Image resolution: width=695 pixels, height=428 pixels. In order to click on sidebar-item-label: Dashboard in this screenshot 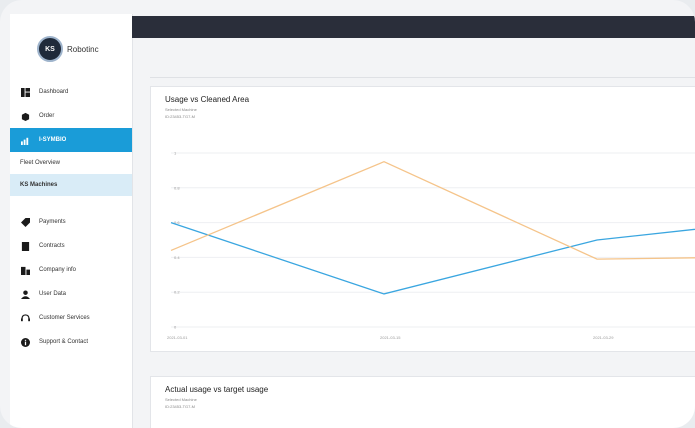, I will do `click(54, 92)`.